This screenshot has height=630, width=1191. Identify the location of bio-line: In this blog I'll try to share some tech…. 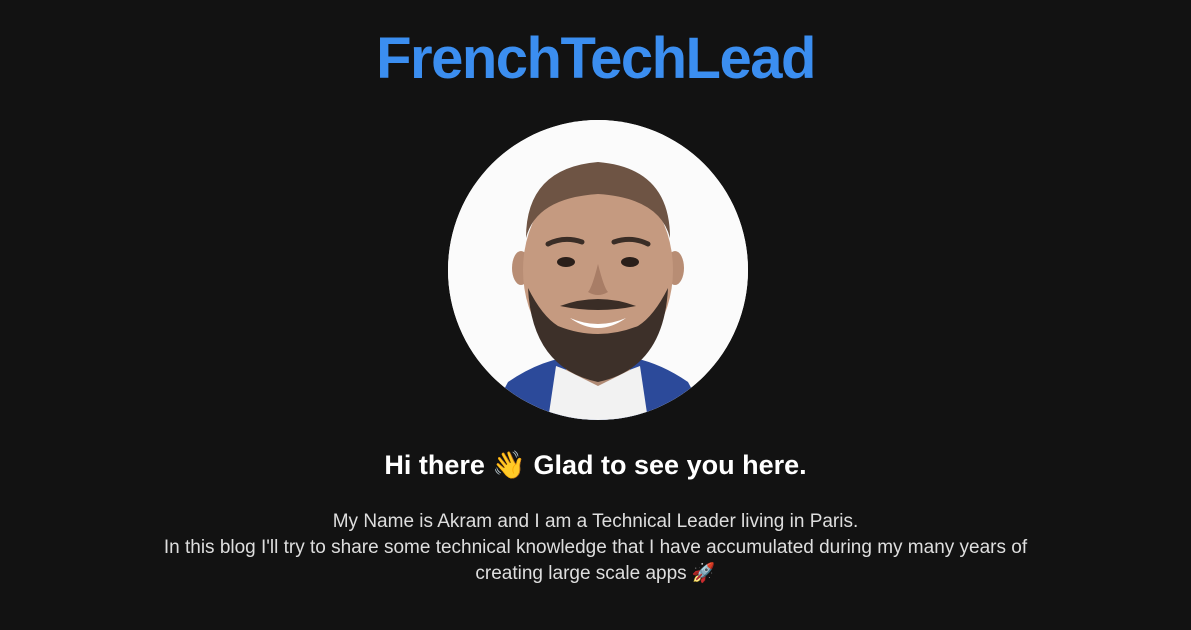
(595, 547).